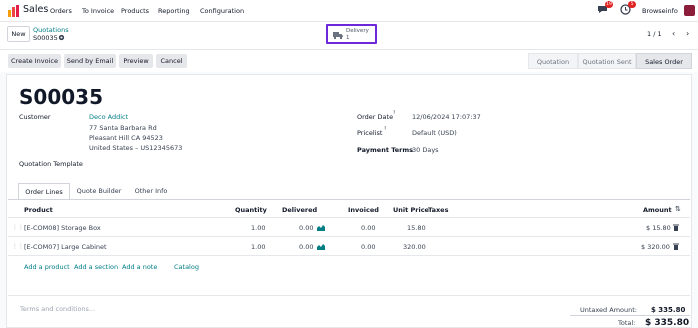 The width and height of the screenshot is (698, 328). What do you see at coordinates (657, 210) in the screenshot?
I see `col-amount: Amount` at bounding box center [657, 210].